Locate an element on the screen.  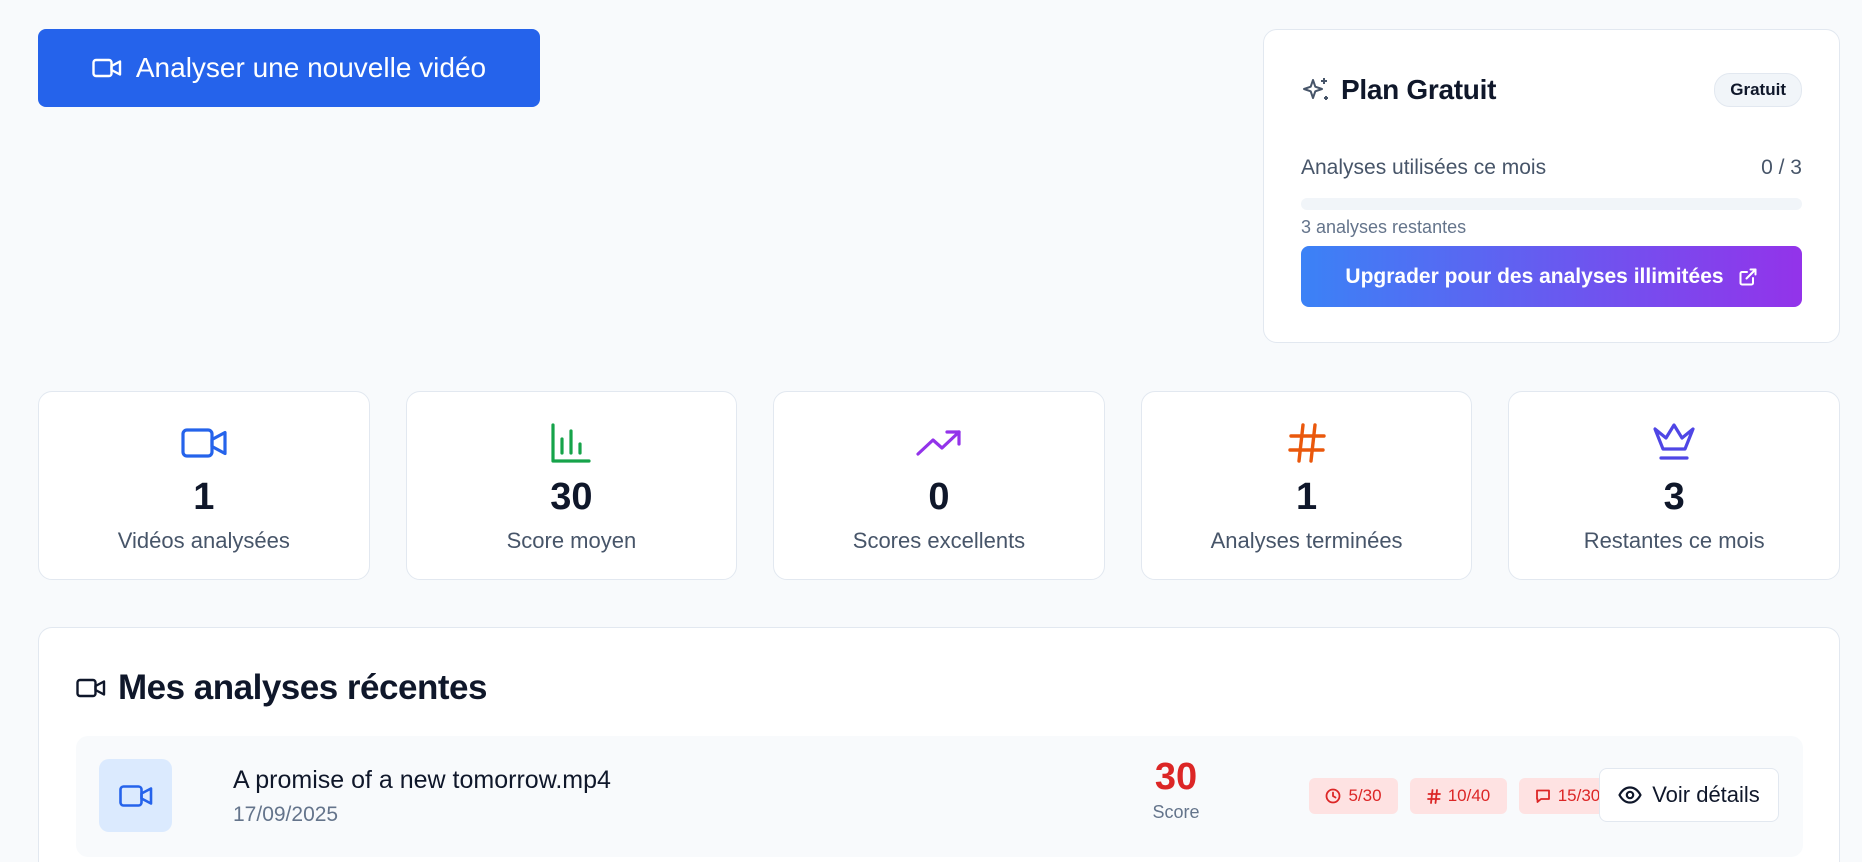
usage-label: Analyses utilisées ce mois is located at coordinates (1424, 167).